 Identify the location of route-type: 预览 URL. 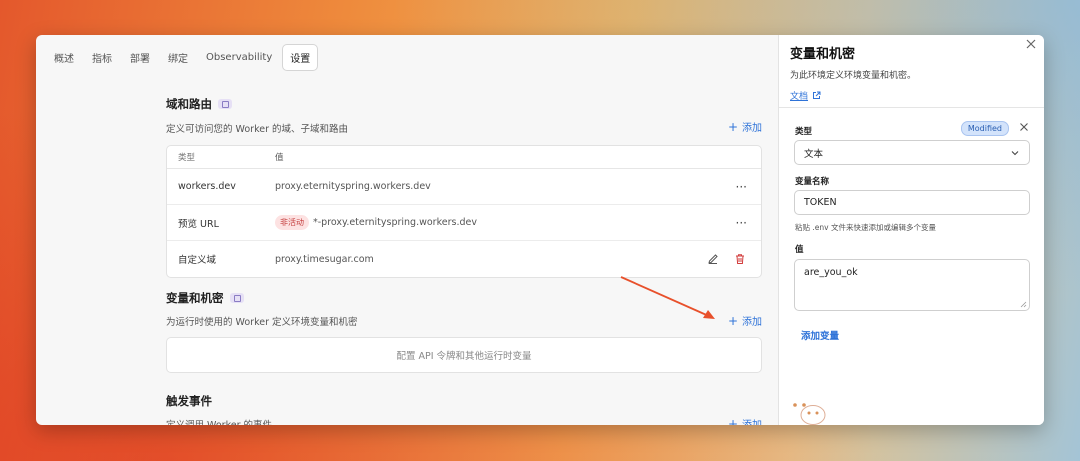
(198, 224).